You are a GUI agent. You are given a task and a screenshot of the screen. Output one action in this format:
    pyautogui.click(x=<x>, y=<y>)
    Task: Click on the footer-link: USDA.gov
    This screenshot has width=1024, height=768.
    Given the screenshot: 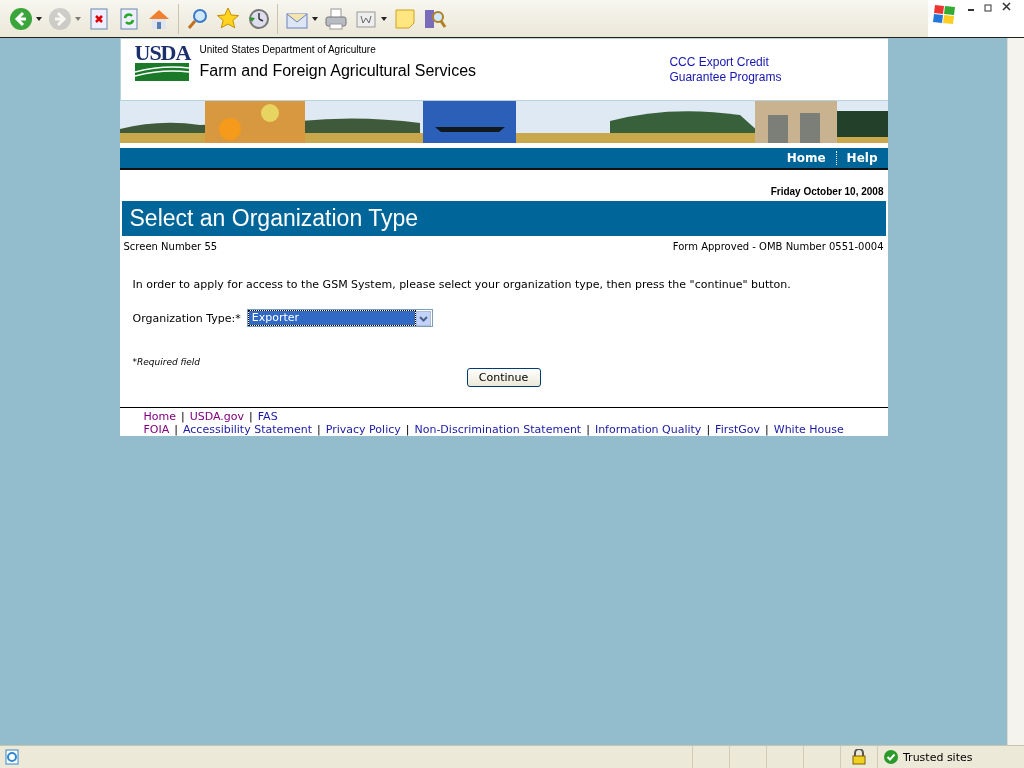 What is the action you would take?
    pyautogui.click(x=217, y=416)
    